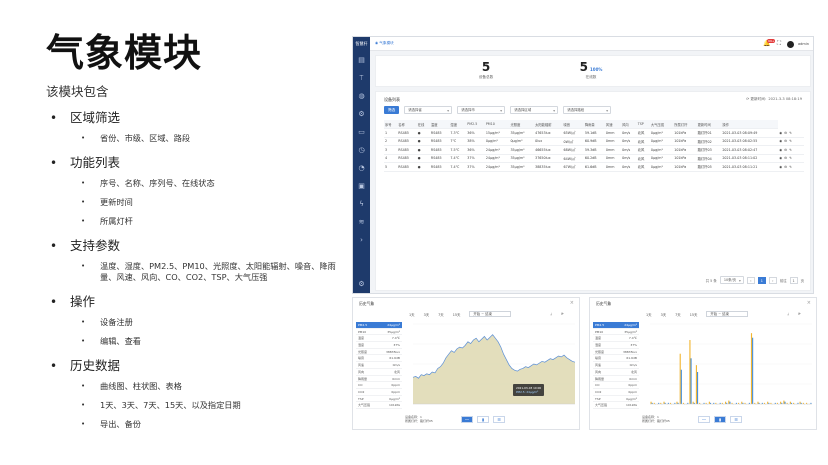  What do you see at coordinates (587, 110) in the screenshot?
I see `road-select: 请选择路段` at bounding box center [587, 110].